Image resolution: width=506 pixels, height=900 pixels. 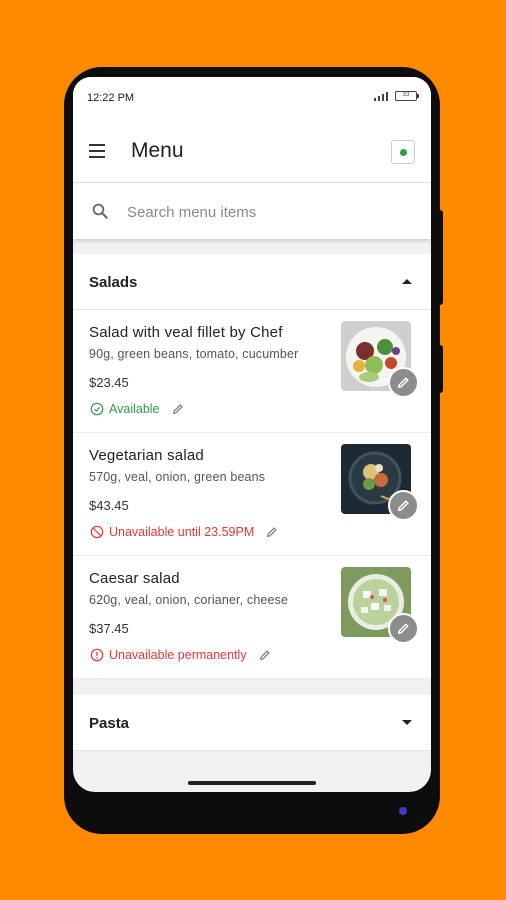 I want to click on item-price: $37.45, so click(x=109, y=628).